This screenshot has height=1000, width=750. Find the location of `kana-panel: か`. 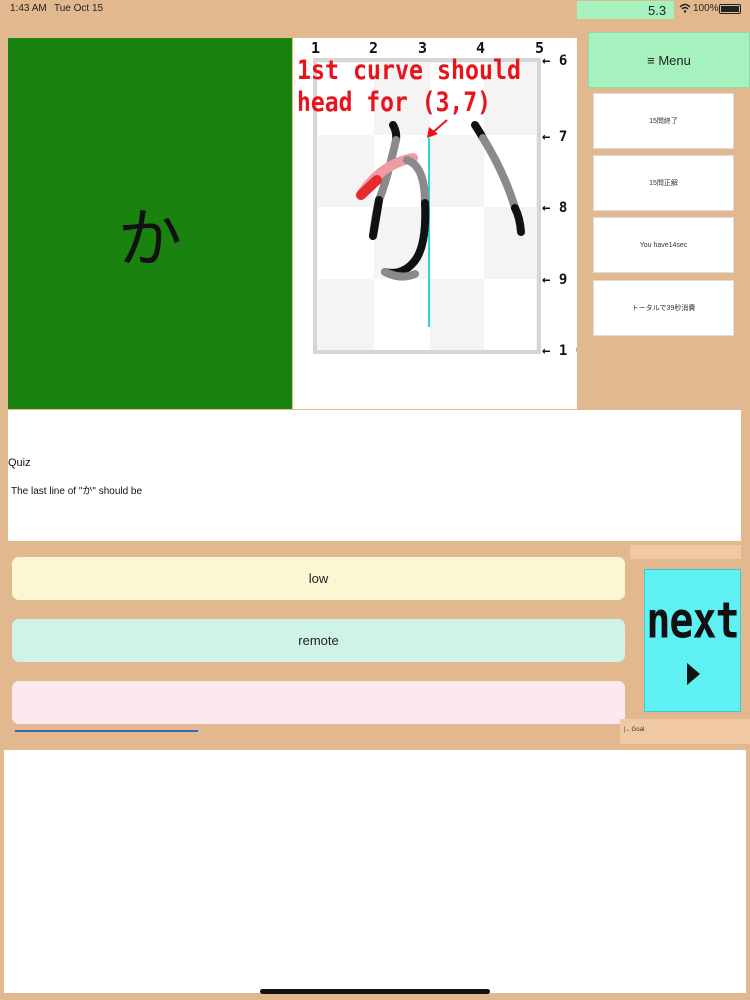

kana-panel: か is located at coordinates (150, 223).